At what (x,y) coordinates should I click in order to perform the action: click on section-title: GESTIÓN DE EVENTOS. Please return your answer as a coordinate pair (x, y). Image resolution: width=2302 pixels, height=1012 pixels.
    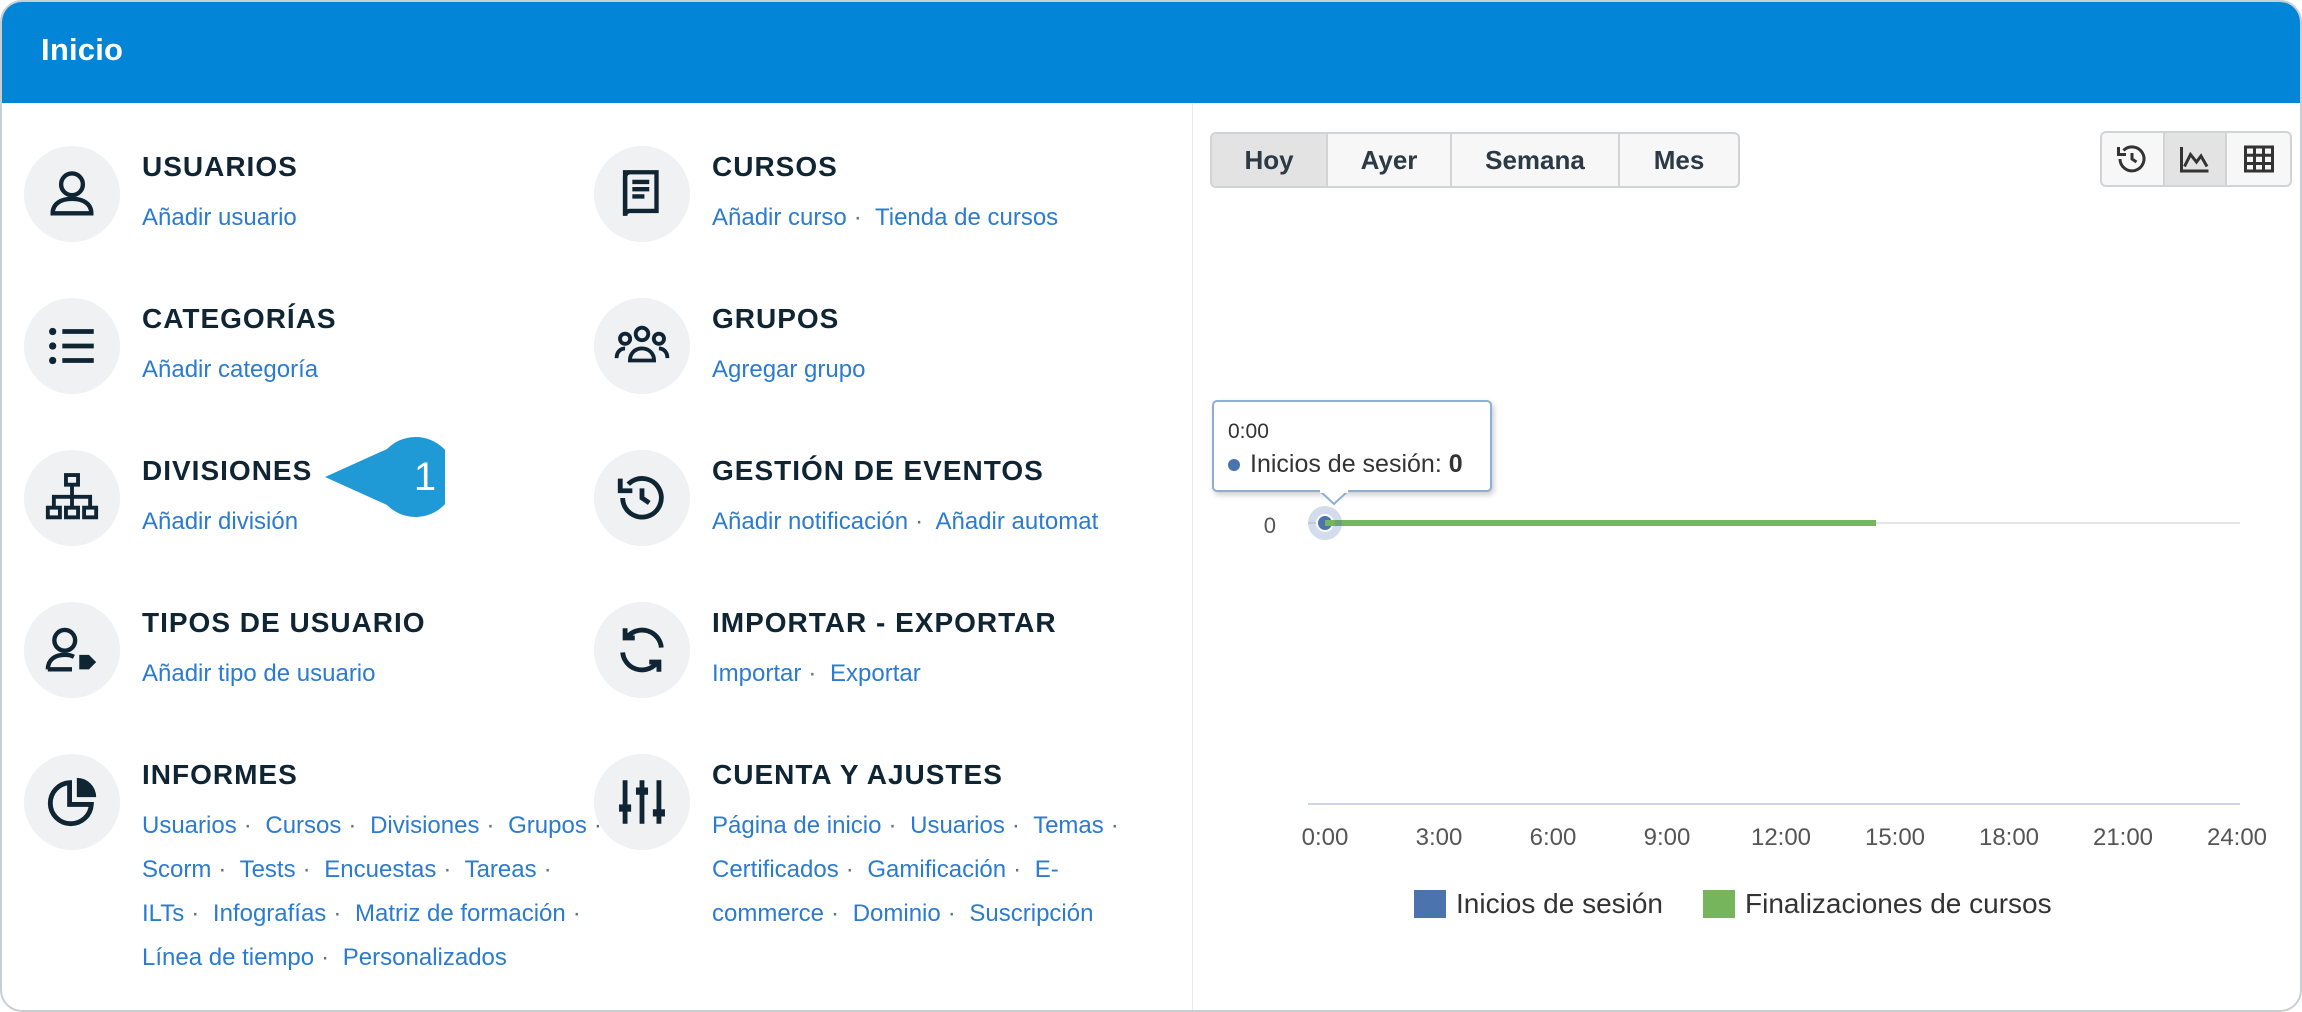
    Looking at the image, I should click on (878, 471).